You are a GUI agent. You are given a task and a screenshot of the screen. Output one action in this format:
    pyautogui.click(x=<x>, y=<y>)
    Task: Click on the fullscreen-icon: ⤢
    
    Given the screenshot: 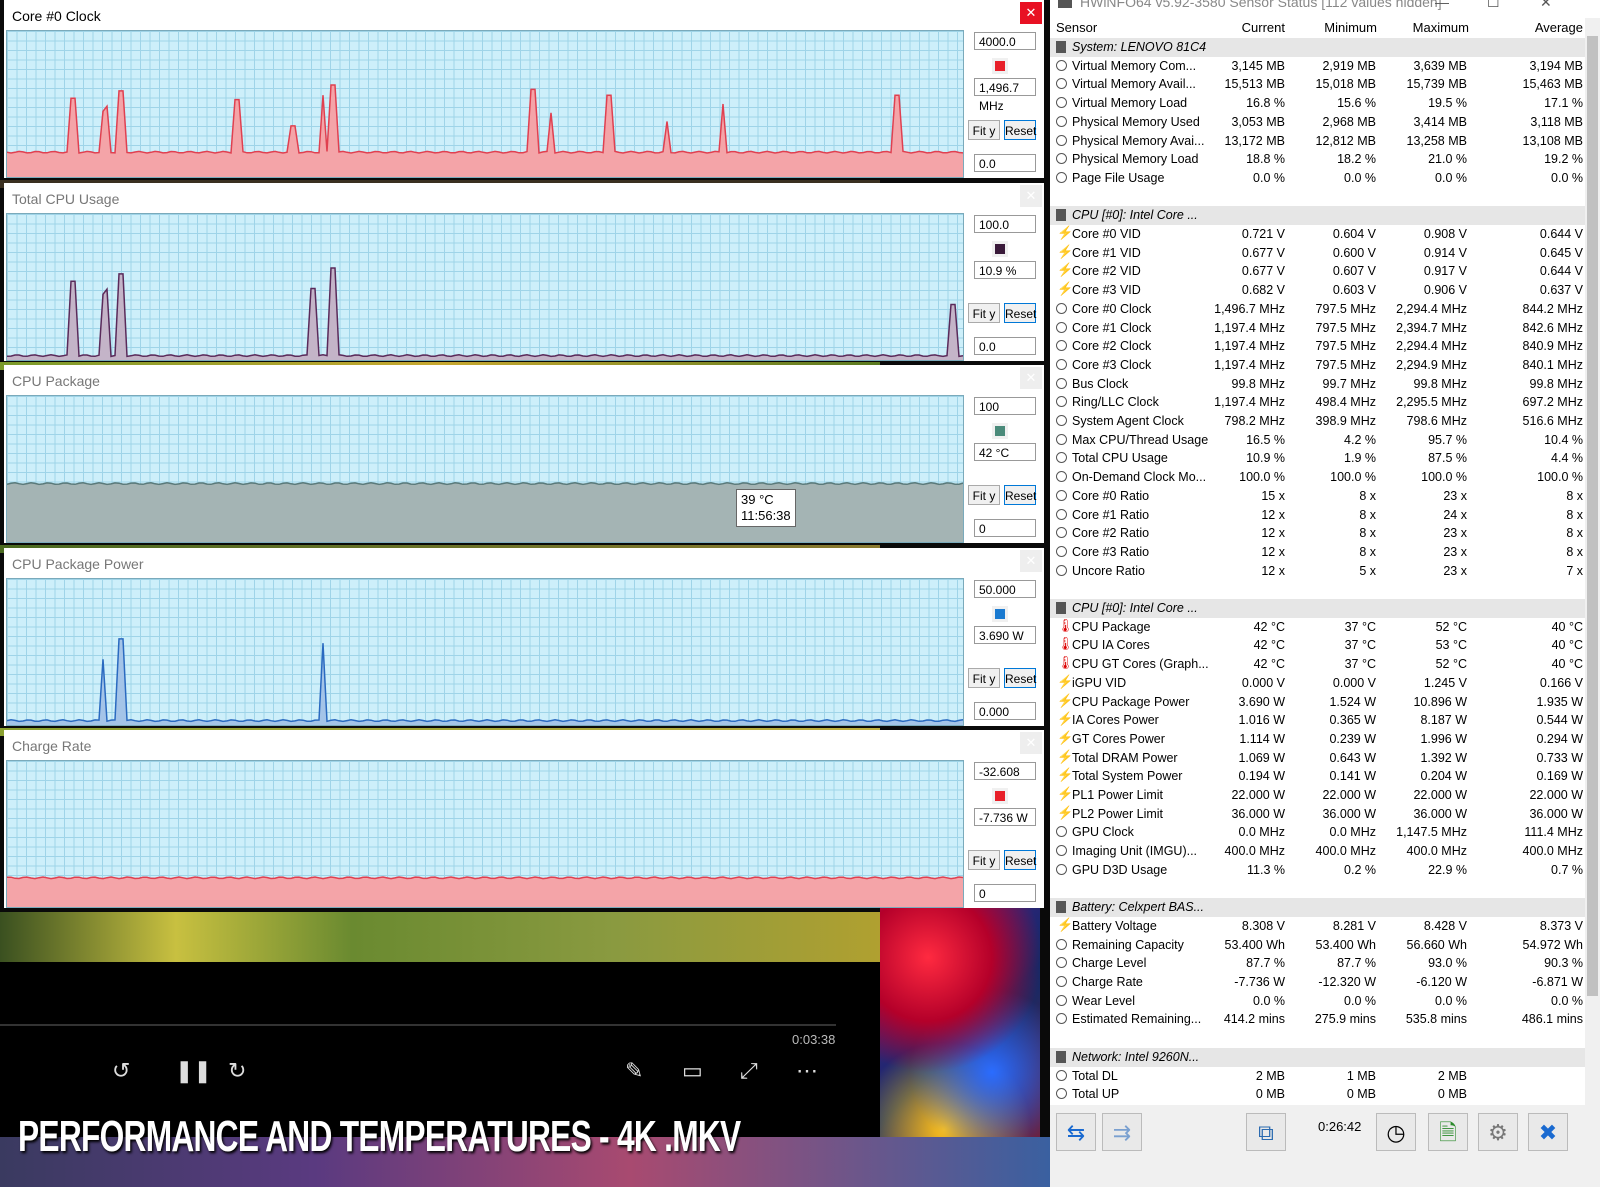 What is the action you would take?
    pyautogui.click(x=749, y=1071)
    